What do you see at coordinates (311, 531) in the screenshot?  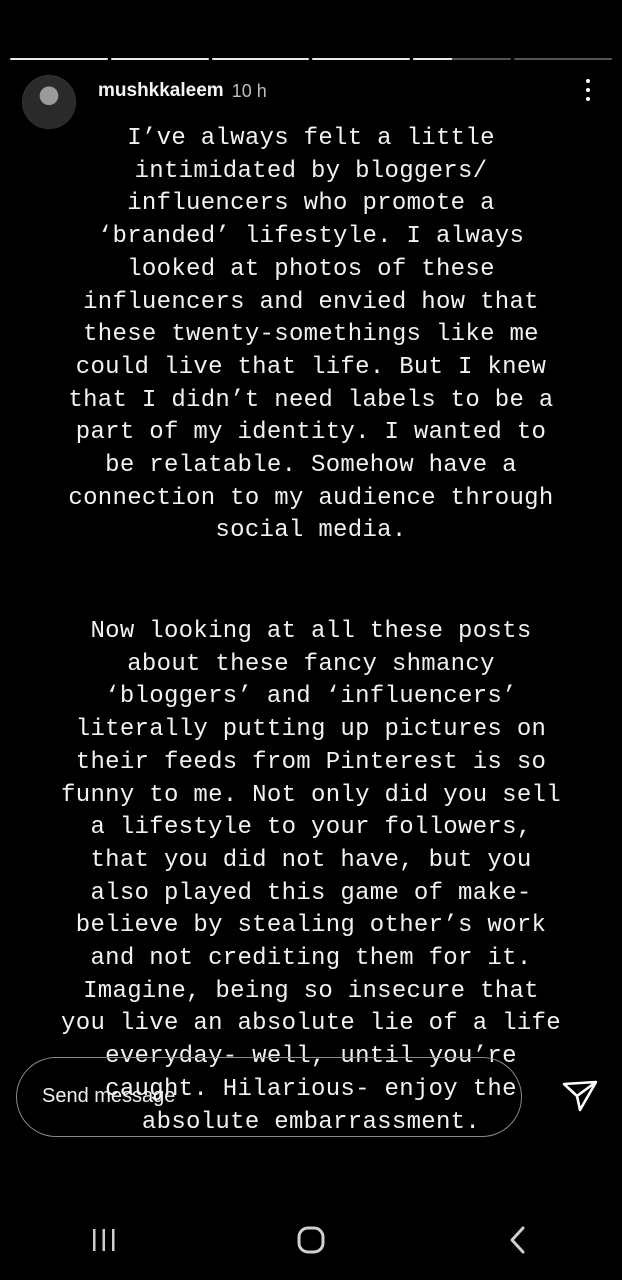 I see `story-text-line: social media.` at bounding box center [311, 531].